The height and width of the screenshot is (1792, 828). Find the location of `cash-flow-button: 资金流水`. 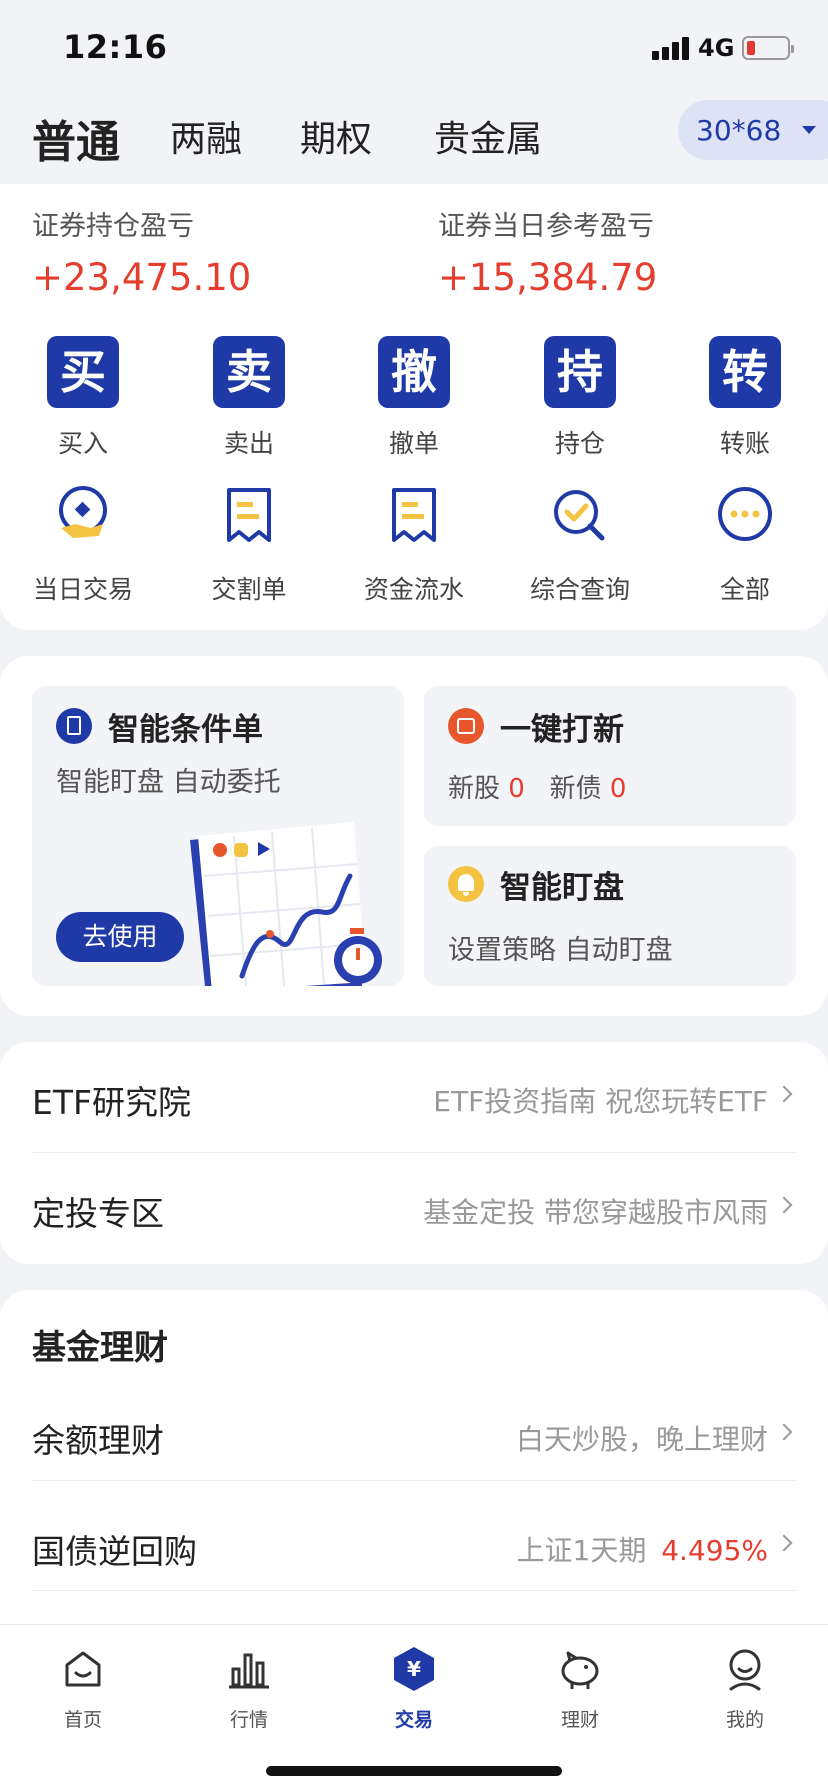

cash-flow-button: 资金流水 is located at coordinates (414, 545).